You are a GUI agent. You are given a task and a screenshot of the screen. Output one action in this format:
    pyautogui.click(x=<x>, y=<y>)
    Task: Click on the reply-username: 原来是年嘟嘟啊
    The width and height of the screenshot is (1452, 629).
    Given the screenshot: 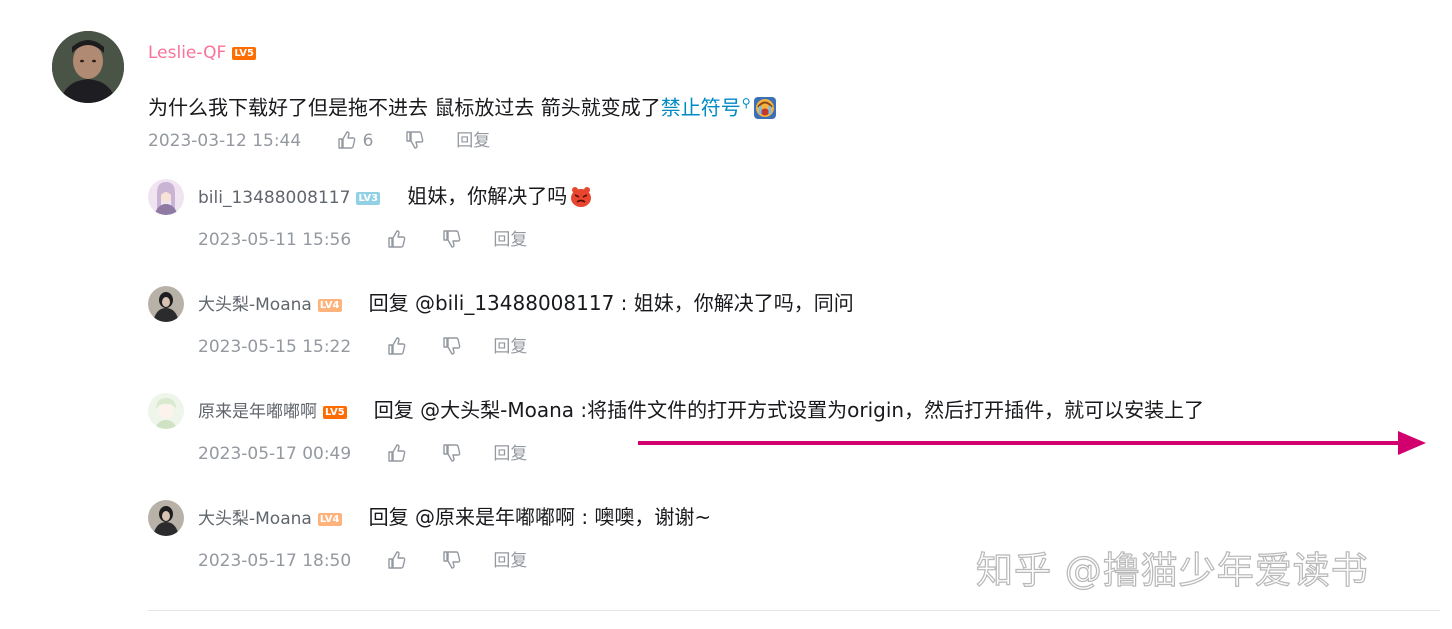 What is the action you would take?
    pyautogui.click(x=257, y=412)
    